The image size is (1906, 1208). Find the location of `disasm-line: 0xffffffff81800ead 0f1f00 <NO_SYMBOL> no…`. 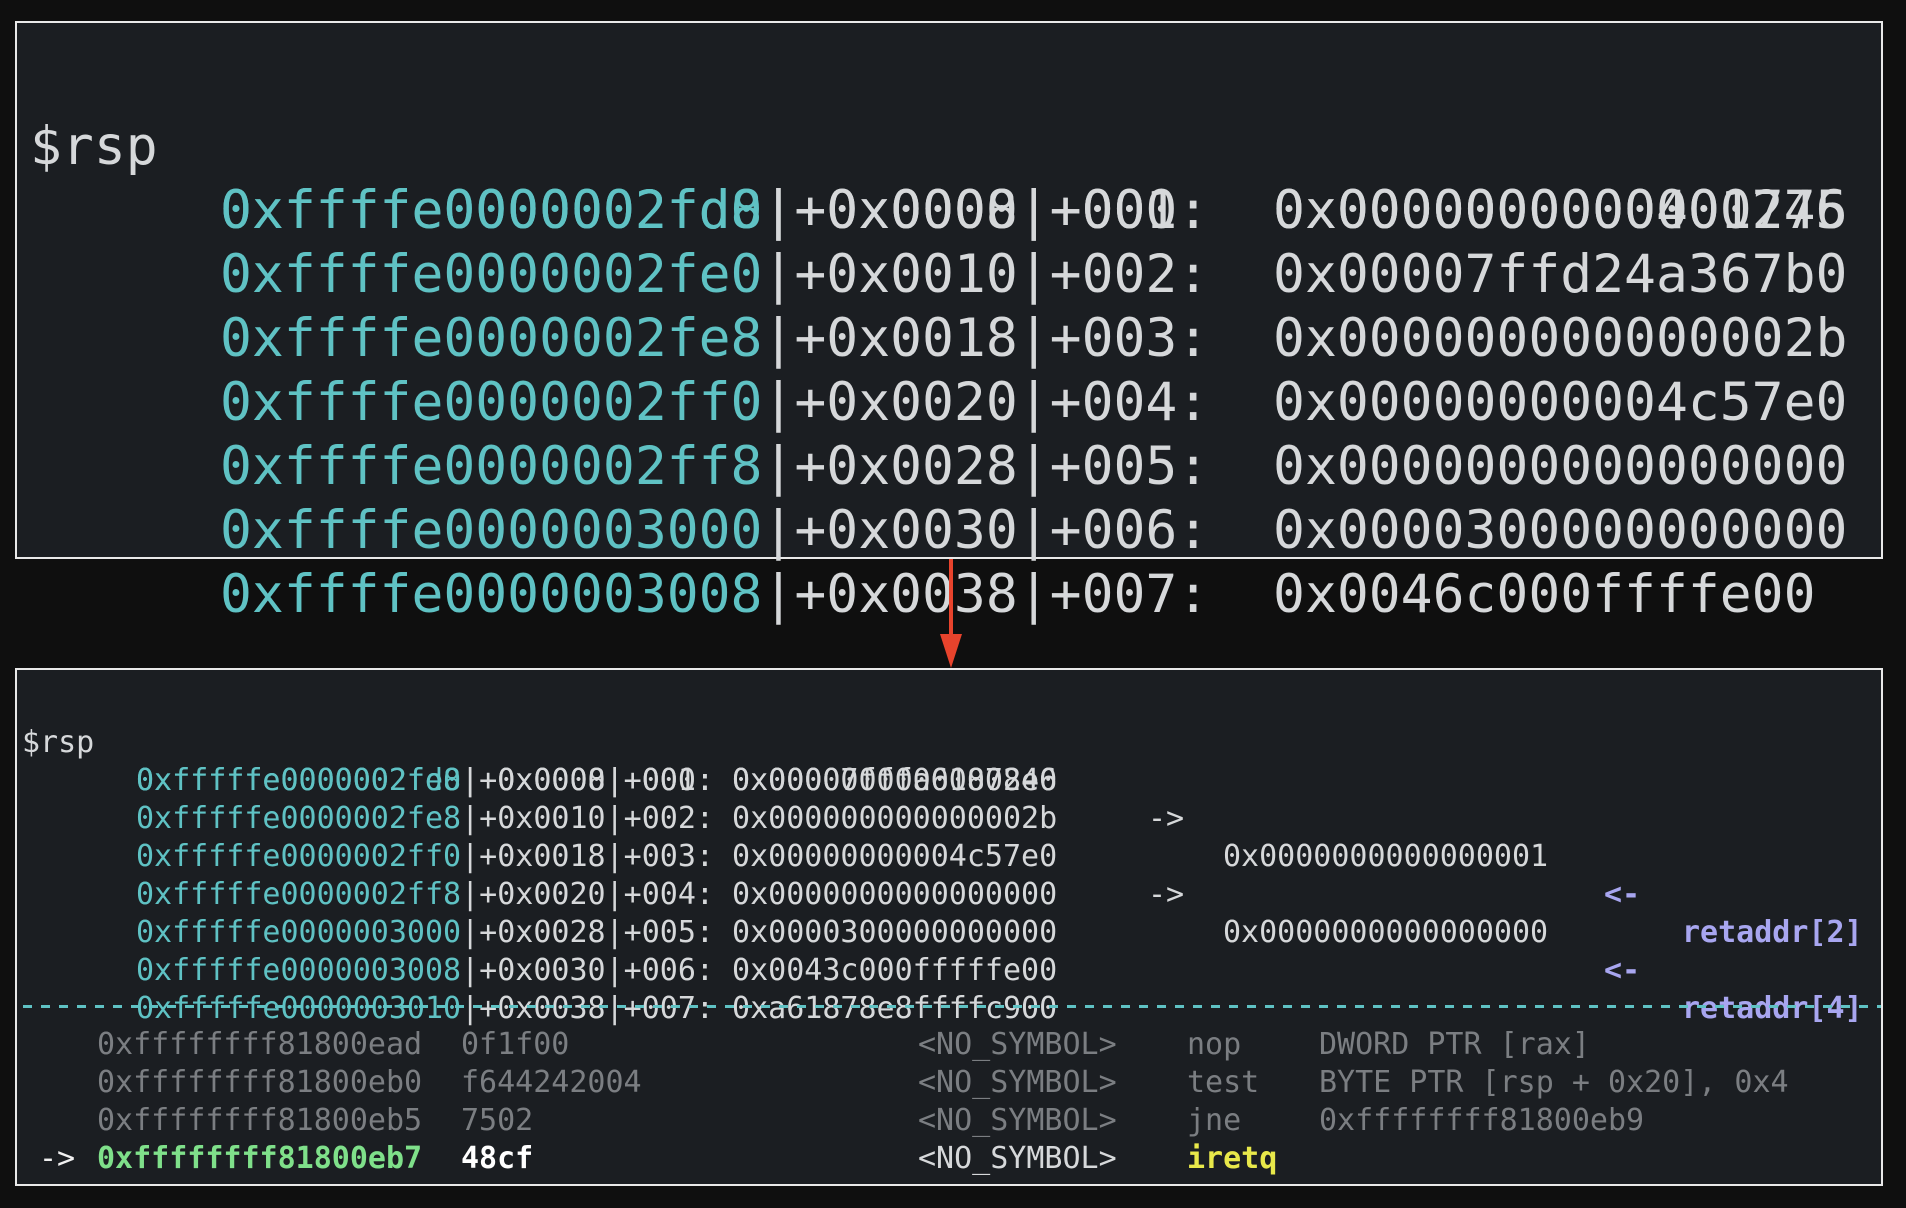

disasm-line: 0xffffffff81800ead 0f1f00 <NO_SYMBOL> no… is located at coordinates (949, 1045).